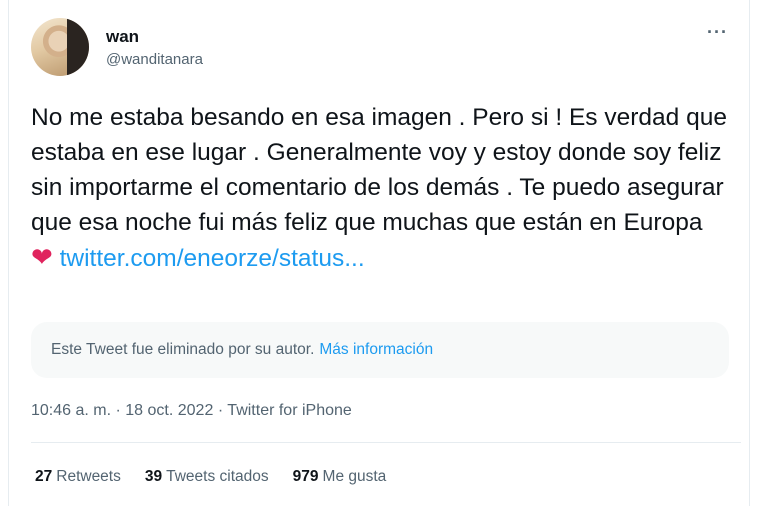 This screenshot has height=508, width=767. I want to click on likes-stat: 979 Me gusta, so click(340, 477).